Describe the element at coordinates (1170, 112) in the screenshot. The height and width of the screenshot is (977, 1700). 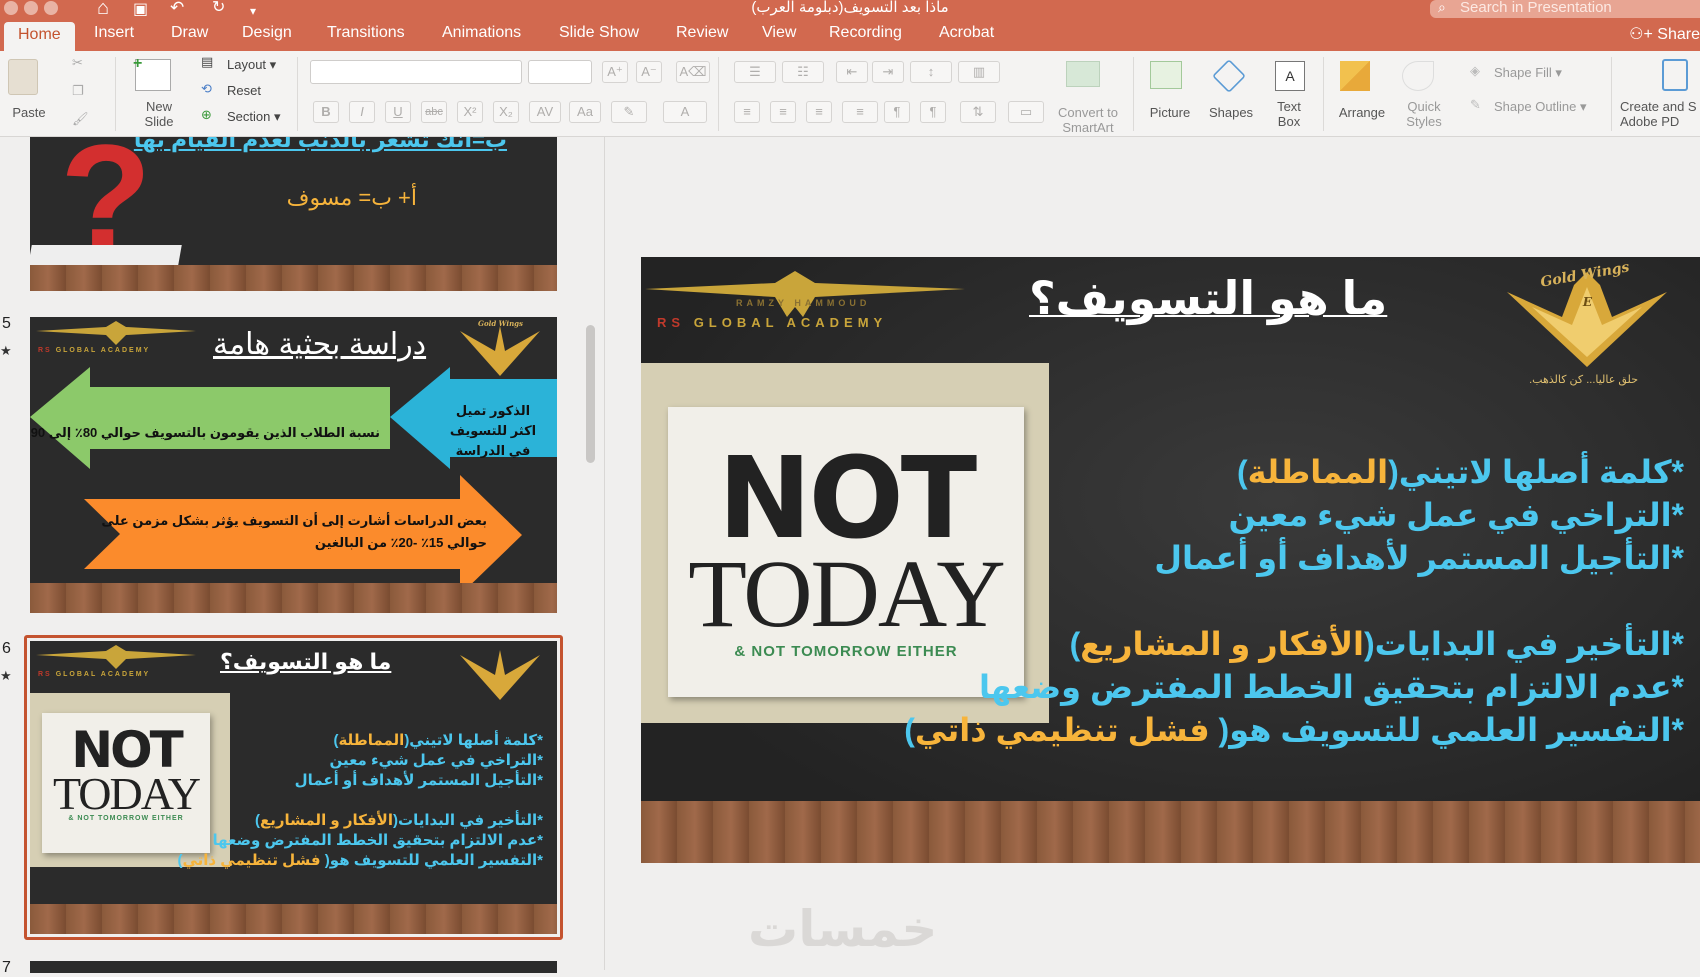
I see `picture-button: Picture` at that location.